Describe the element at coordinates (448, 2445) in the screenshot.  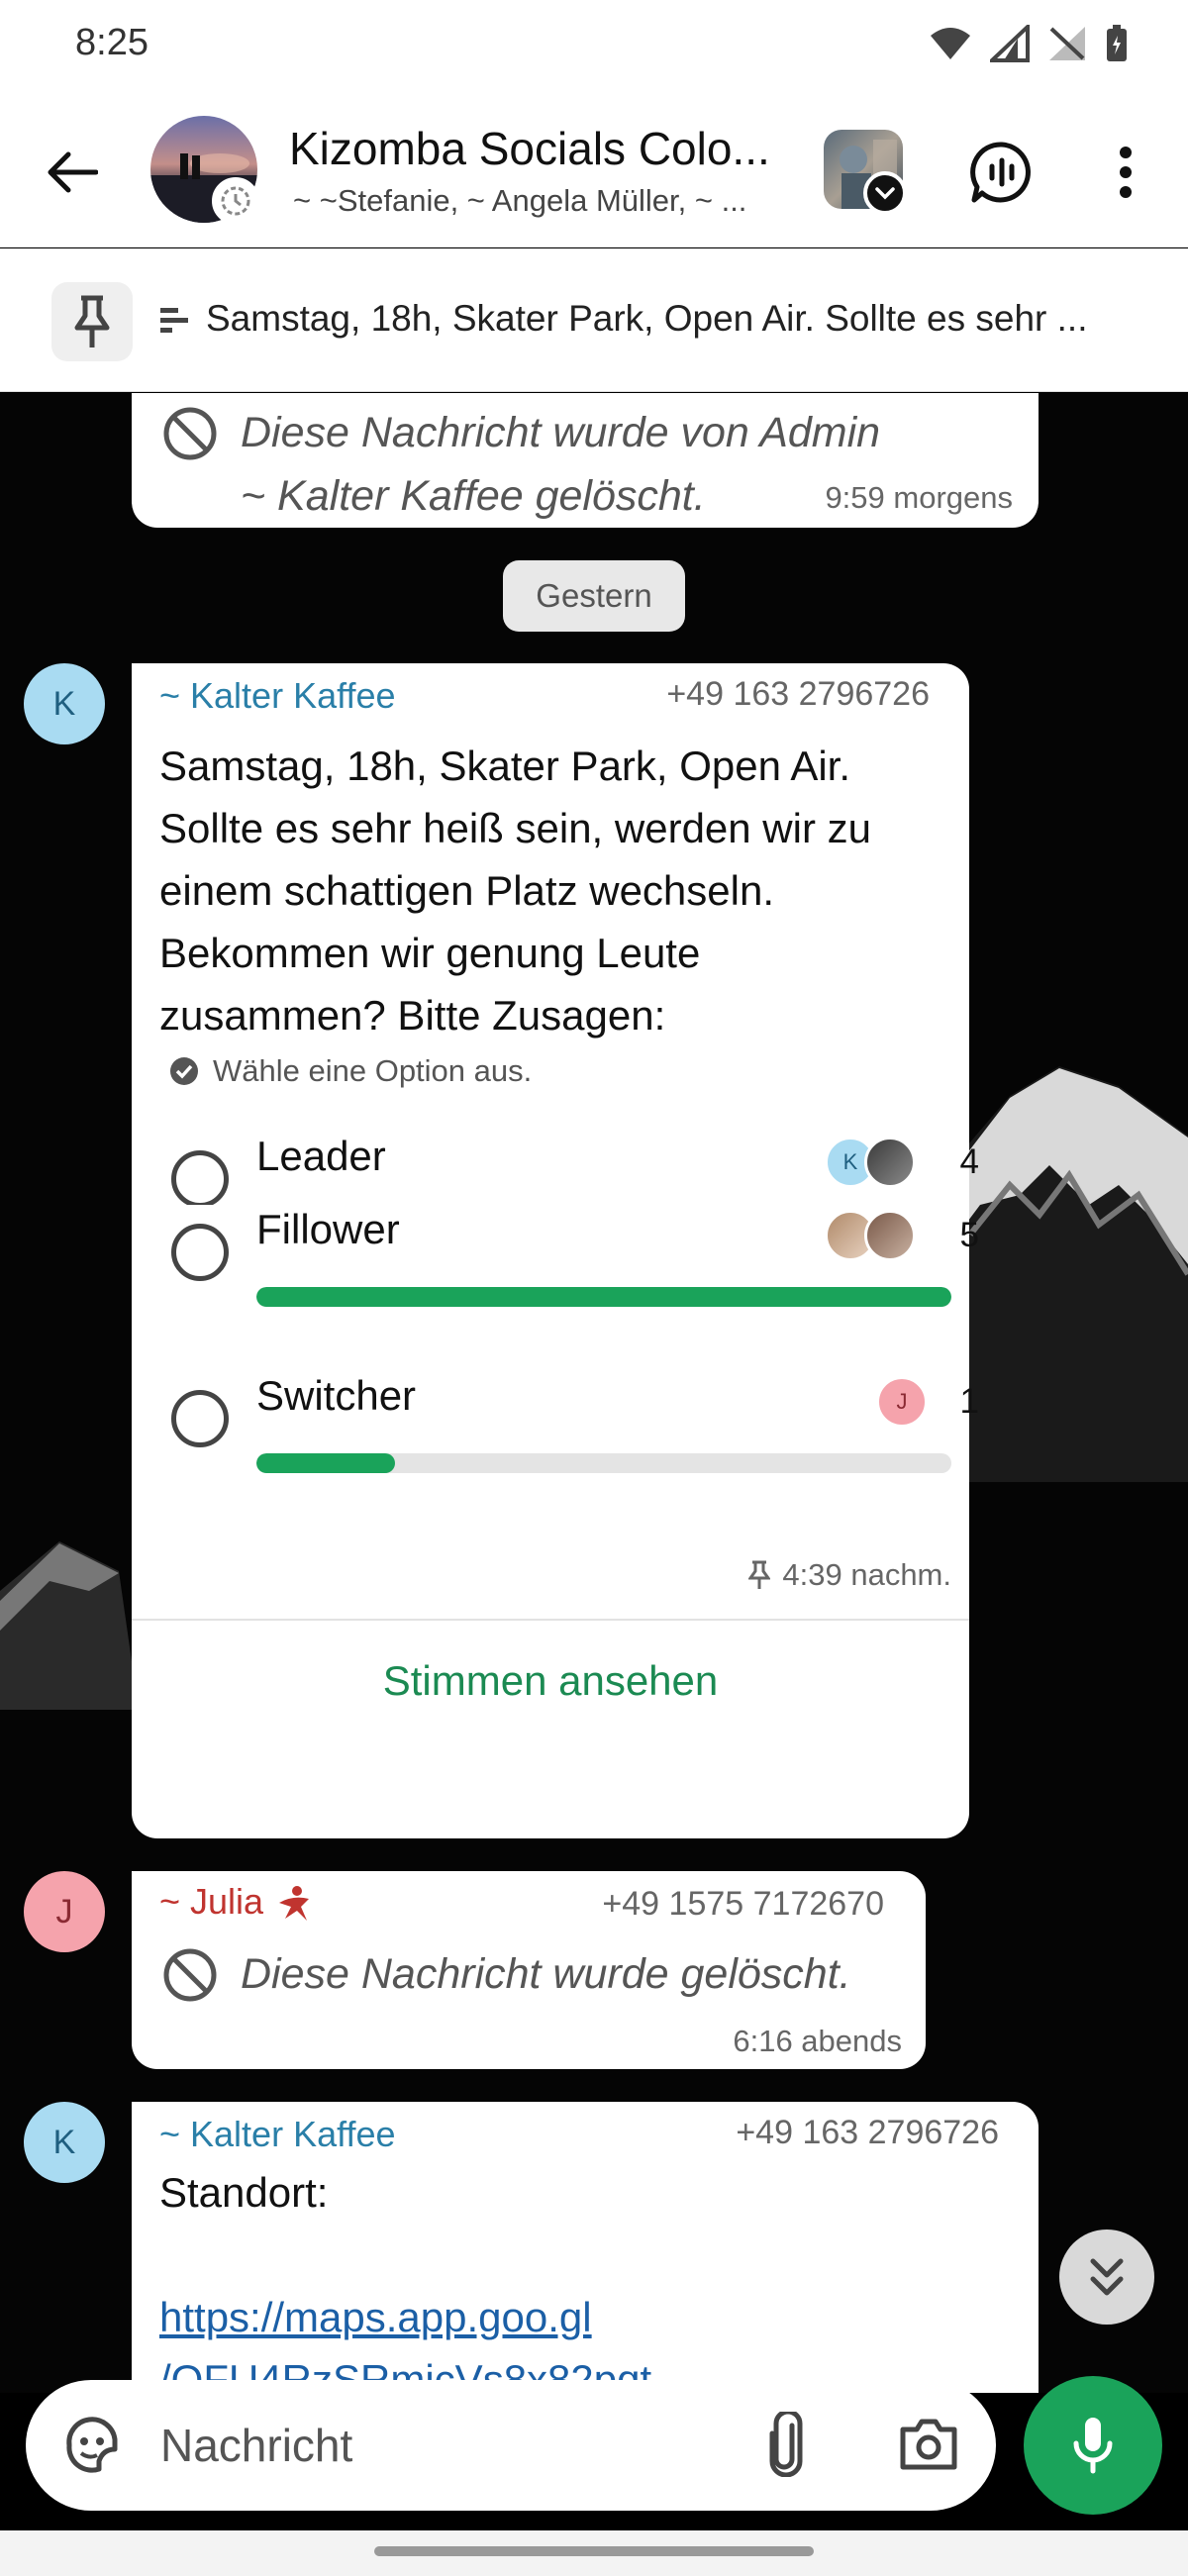
I see `message-input` at that location.